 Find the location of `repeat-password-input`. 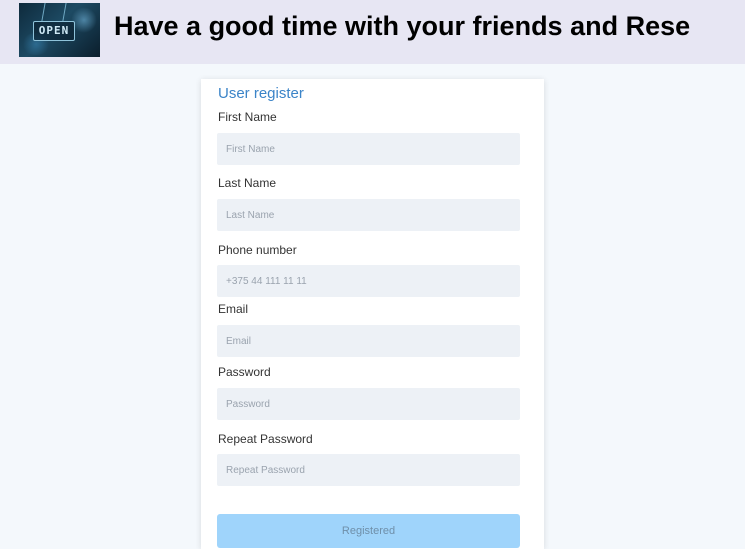

repeat-password-input is located at coordinates (368, 470).